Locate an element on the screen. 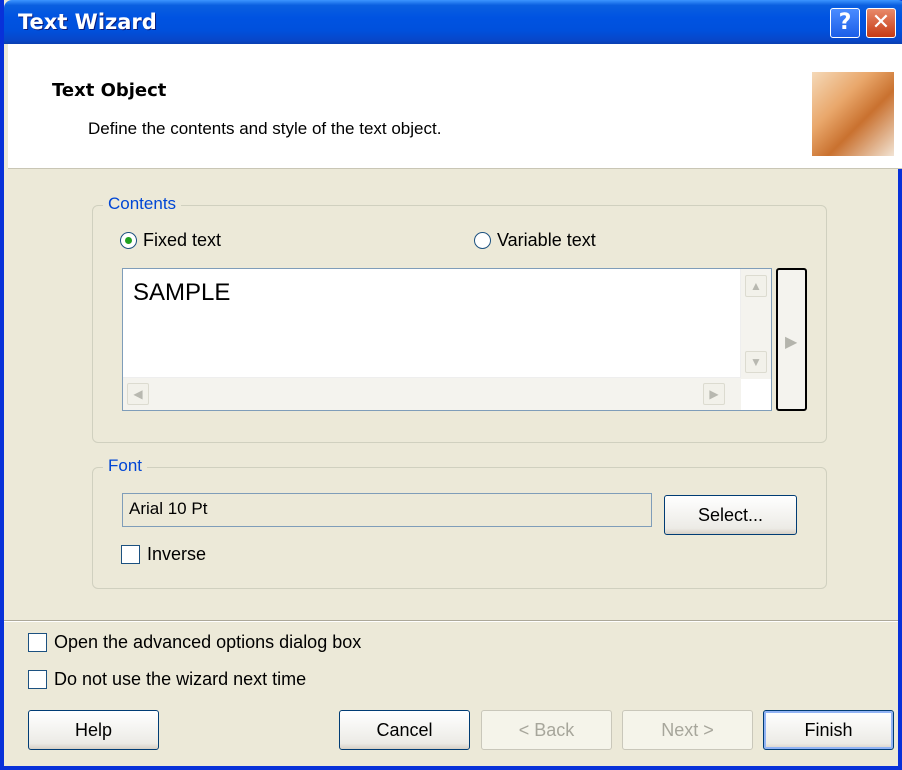 The height and width of the screenshot is (770, 902). scroll-down-icon: ▼ is located at coordinates (756, 362).